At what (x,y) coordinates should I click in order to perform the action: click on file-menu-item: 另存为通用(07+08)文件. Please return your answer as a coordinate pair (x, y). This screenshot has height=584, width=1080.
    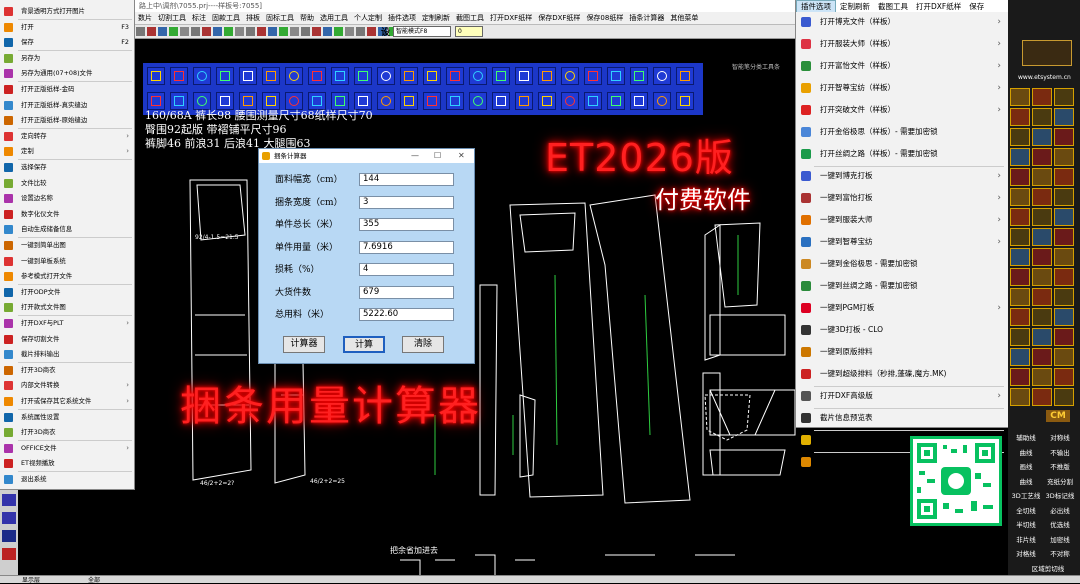
    Looking at the image, I should click on (67, 73).